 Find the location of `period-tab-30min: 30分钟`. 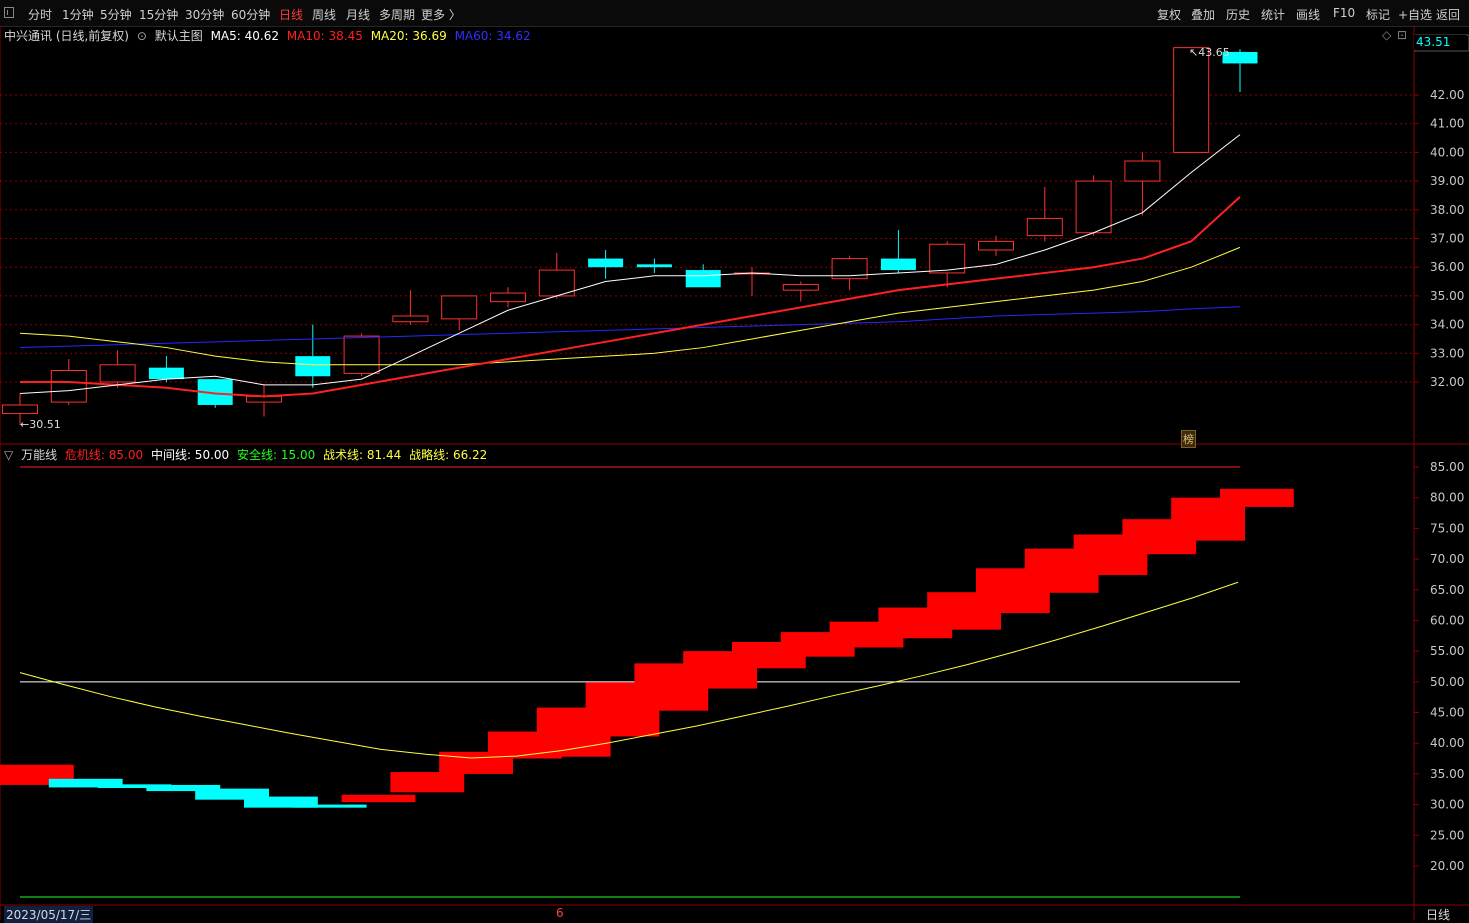

period-tab-30min: 30分钟 is located at coordinates (204, 14).